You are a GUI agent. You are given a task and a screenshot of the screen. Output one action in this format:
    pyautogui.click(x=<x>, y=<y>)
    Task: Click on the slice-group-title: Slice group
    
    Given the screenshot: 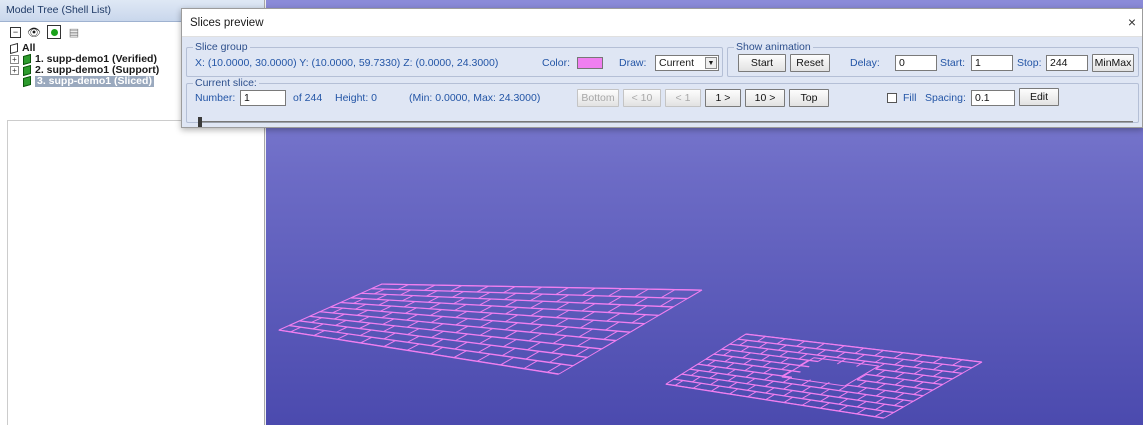 What is the action you would take?
    pyautogui.click(x=221, y=47)
    